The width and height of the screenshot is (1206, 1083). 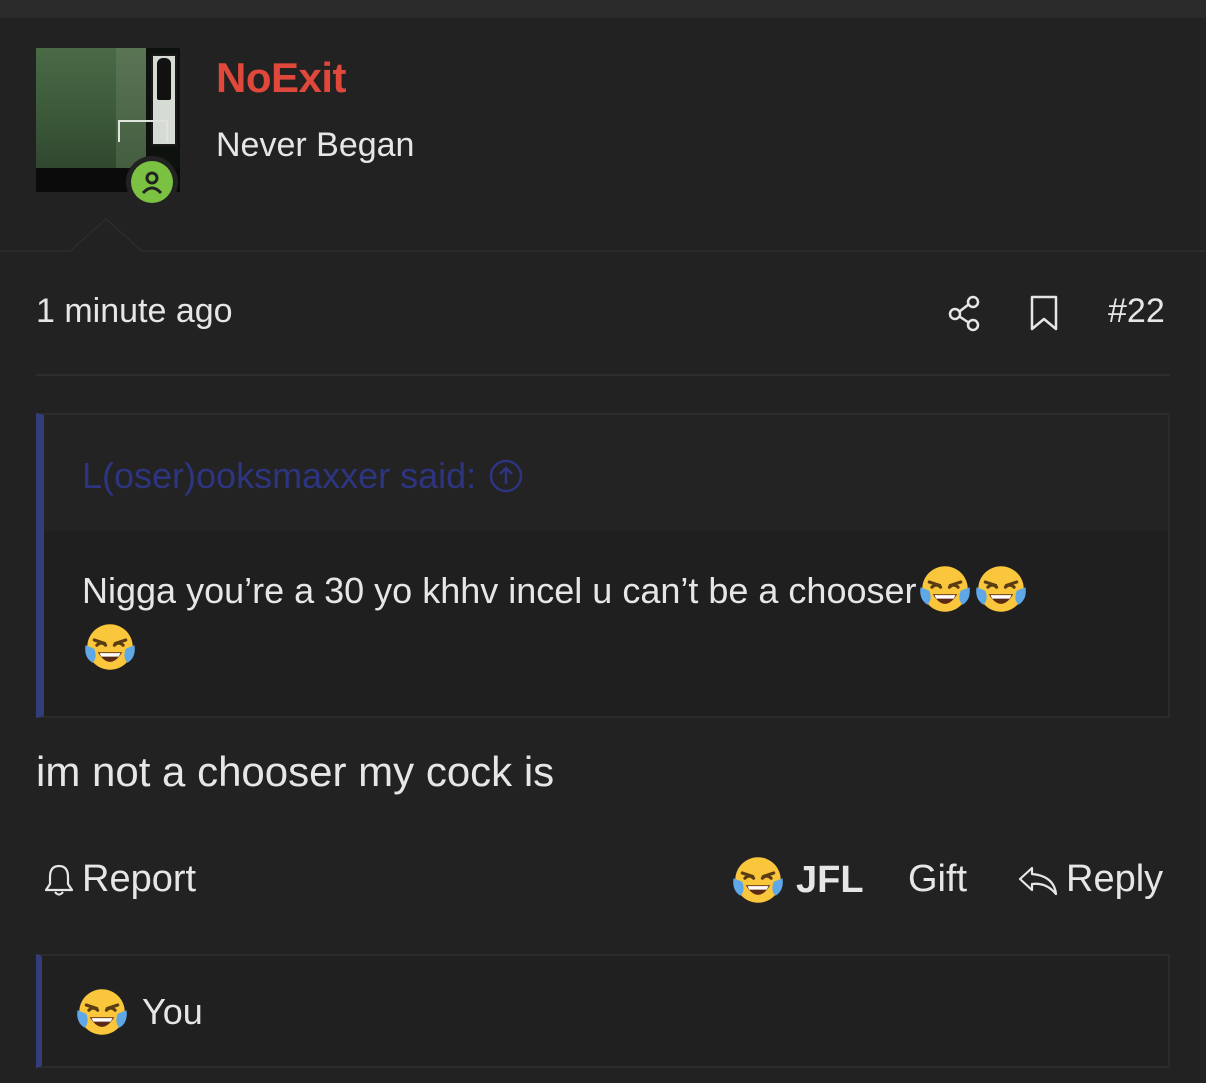 I want to click on arrow-up-circle-icon, so click(x=506, y=476).